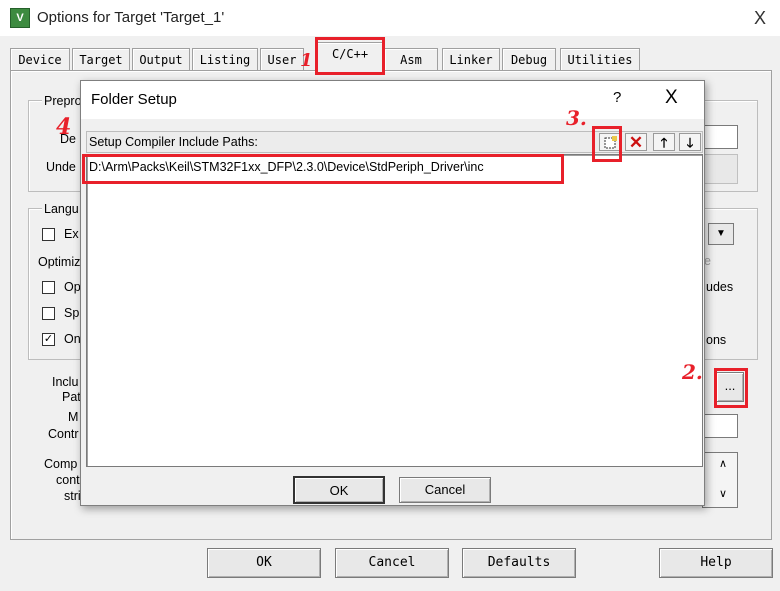 This screenshot has width=780, height=591. What do you see at coordinates (71, 234) in the screenshot?
I see `execute-only-label: Ex` at bounding box center [71, 234].